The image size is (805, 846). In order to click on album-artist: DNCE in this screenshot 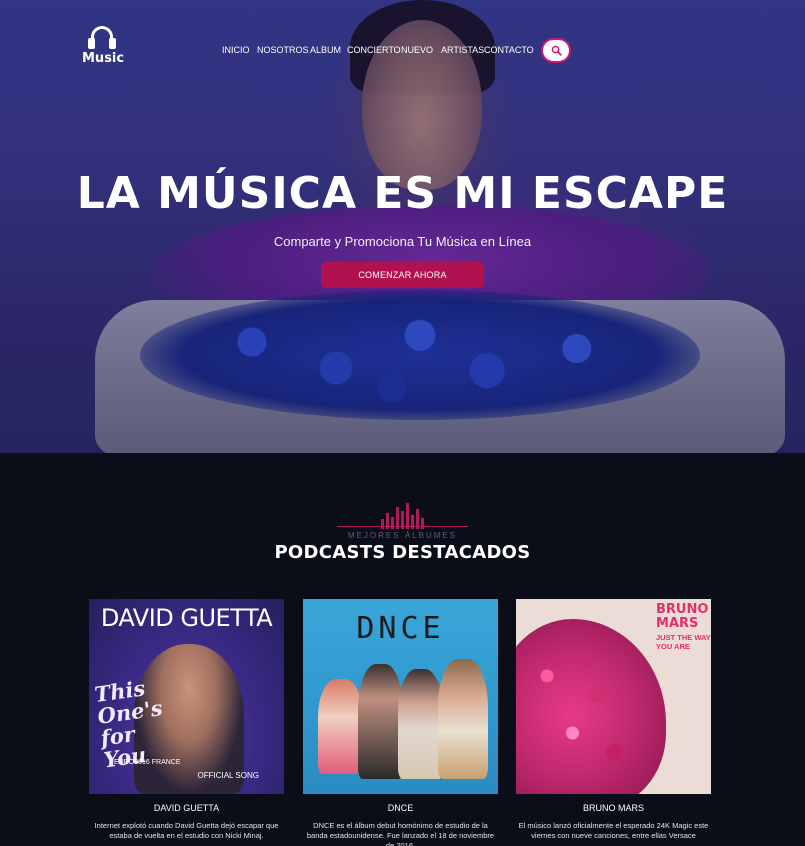, I will do `click(400, 808)`.